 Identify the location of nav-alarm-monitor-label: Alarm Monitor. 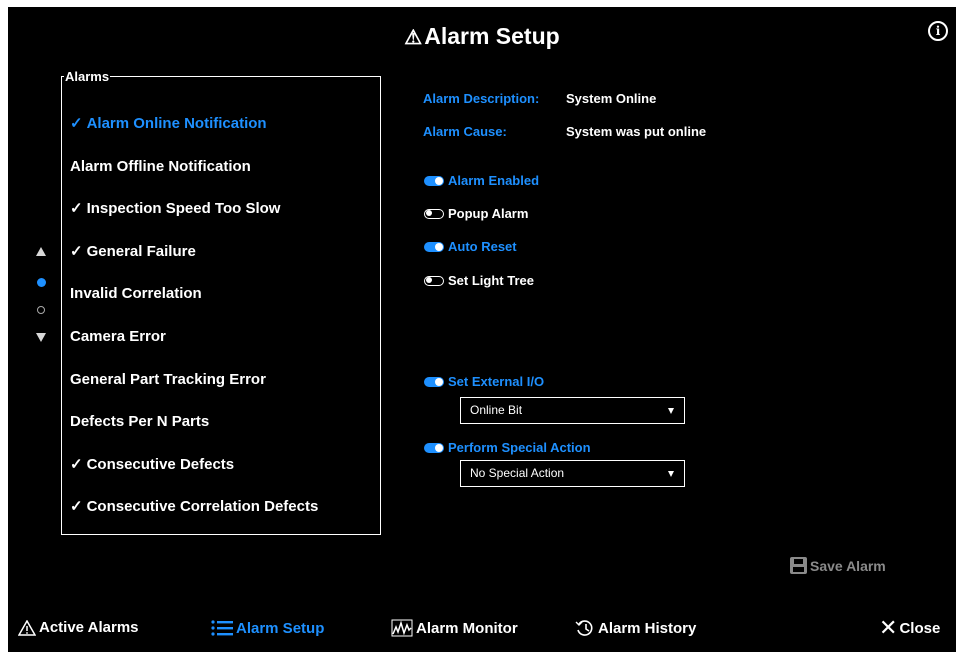
(467, 628).